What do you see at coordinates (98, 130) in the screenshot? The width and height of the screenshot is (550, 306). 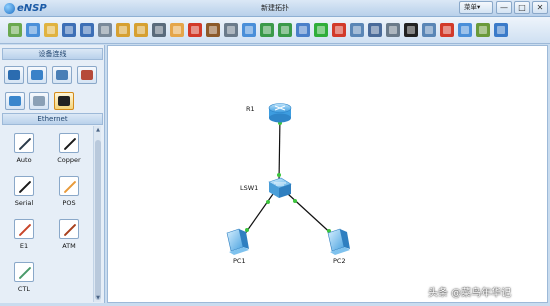 I see `scroll-up-icon: ▲` at bounding box center [98, 130].